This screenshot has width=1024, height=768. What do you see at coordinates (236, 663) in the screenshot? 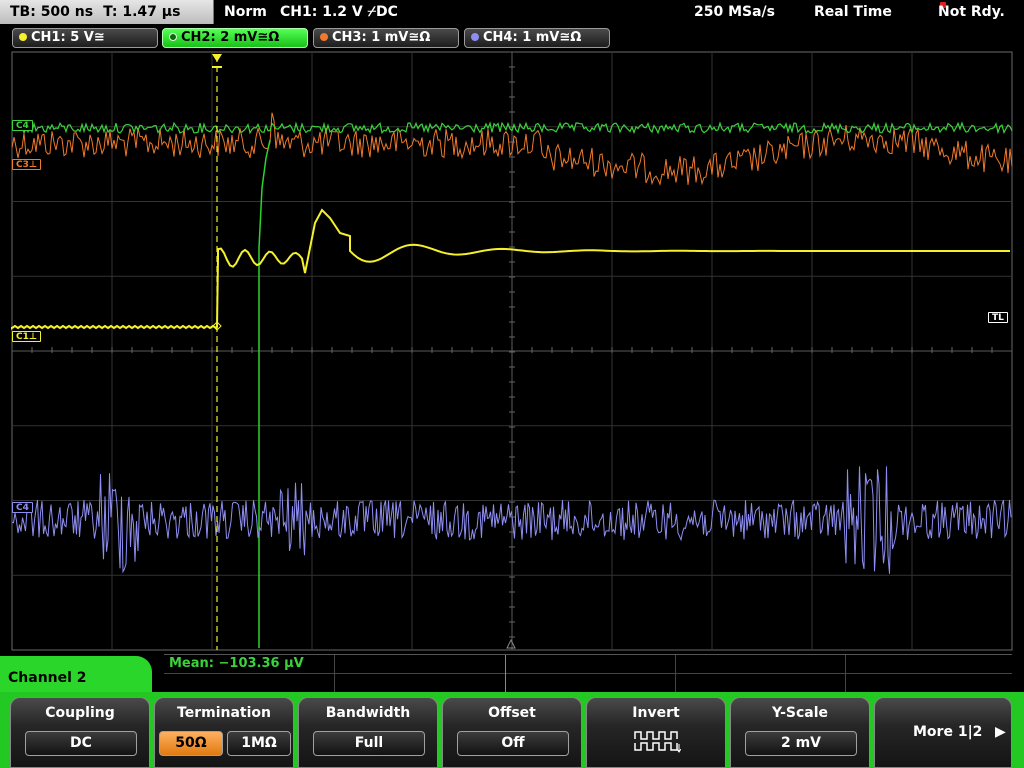
I see `mean-measurement: Mean: −103.36 µV` at bounding box center [236, 663].